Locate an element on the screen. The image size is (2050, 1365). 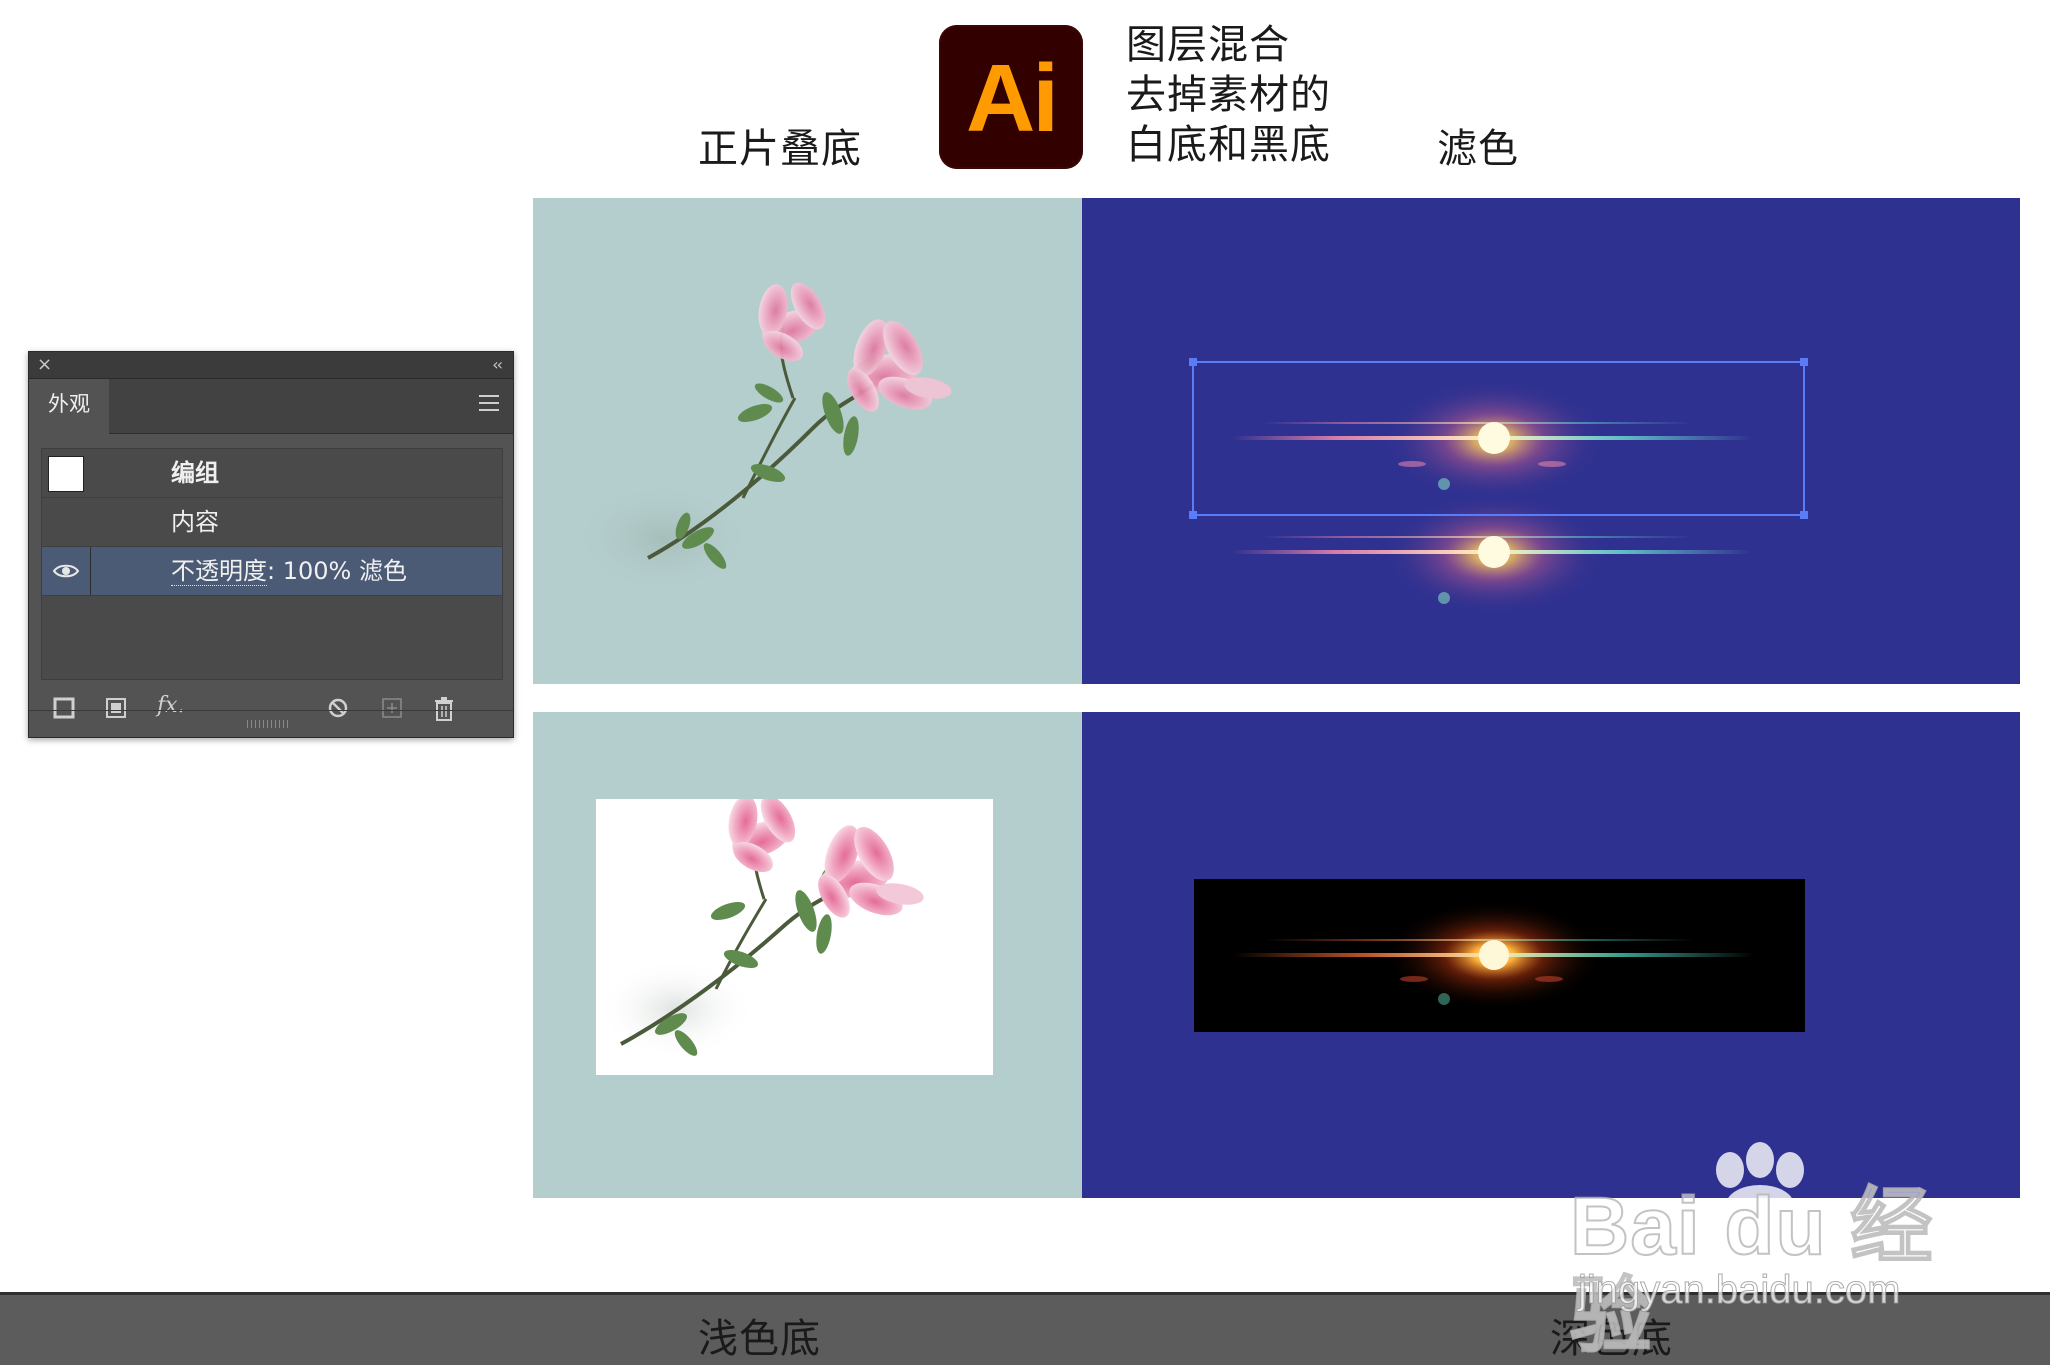
appearance-panel: × ‹‹ 外观 编组 内容 不透明度: 100% 滤色 fx. is located at coordinates (271, 544).